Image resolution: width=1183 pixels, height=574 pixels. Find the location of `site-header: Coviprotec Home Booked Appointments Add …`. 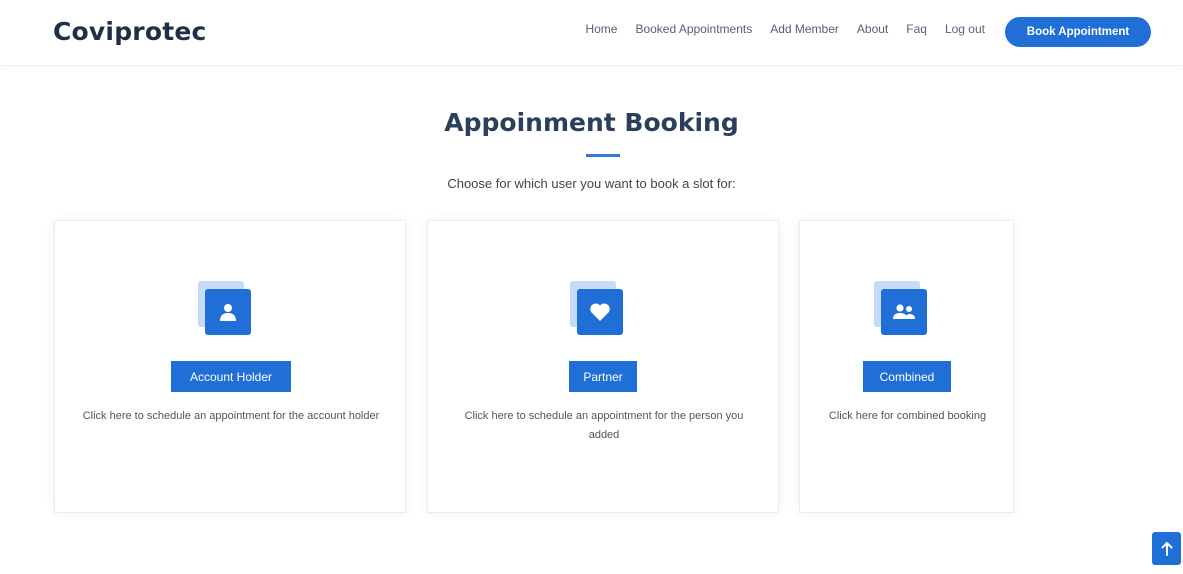

site-header: Coviprotec Home Booked Appointments Add … is located at coordinates (591, 33).